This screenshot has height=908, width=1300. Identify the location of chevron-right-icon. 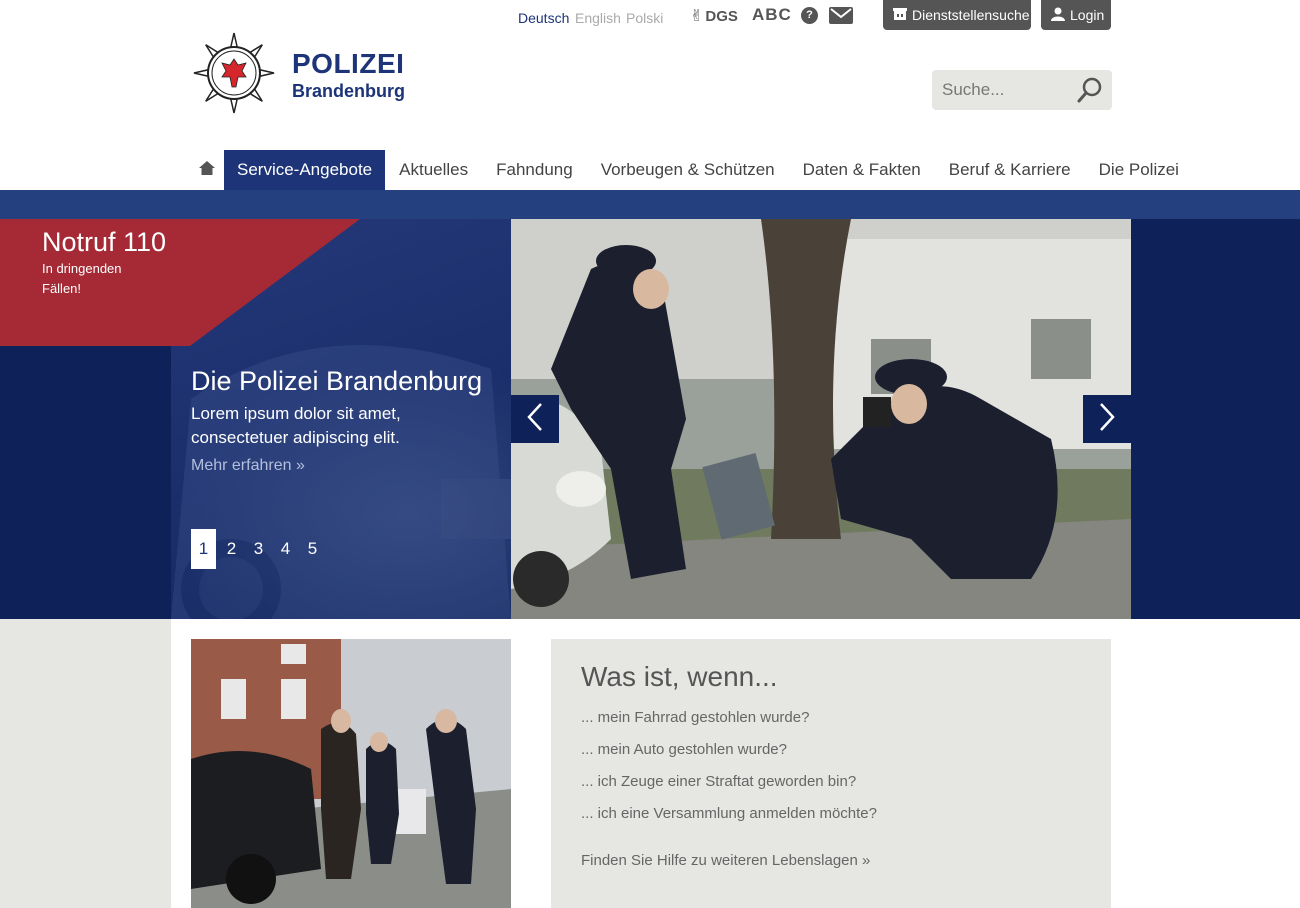
(1107, 419).